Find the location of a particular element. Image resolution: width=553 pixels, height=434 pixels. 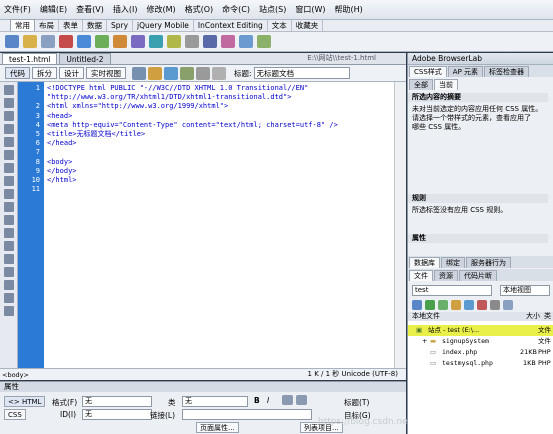

check-in-icon is located at coordinates (482, 305).